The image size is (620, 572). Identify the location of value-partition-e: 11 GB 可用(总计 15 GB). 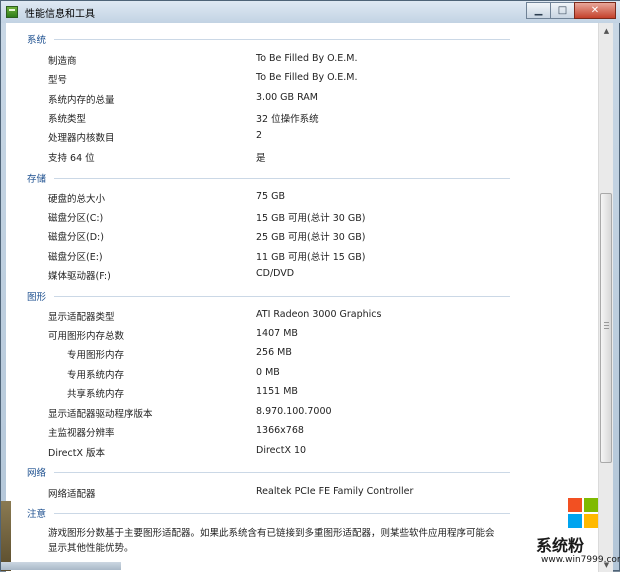
(311, 257).